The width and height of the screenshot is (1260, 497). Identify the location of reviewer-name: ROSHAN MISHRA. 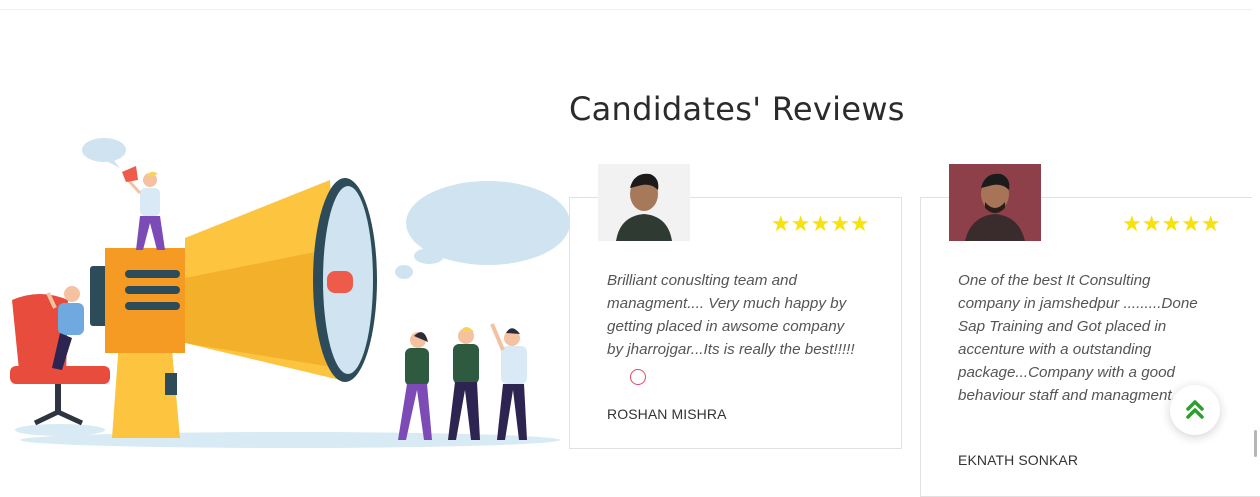
(667, 414).